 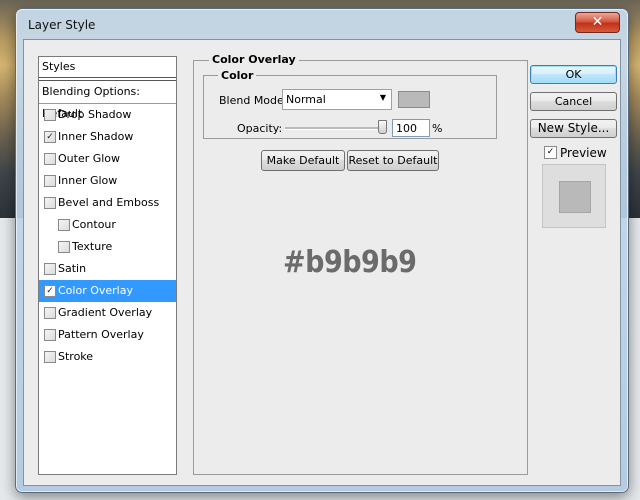 What do you see at coordinates (573, 101) in the screenshot?
I see `cancel-button: Cancel` at bounding box center [573, 101].